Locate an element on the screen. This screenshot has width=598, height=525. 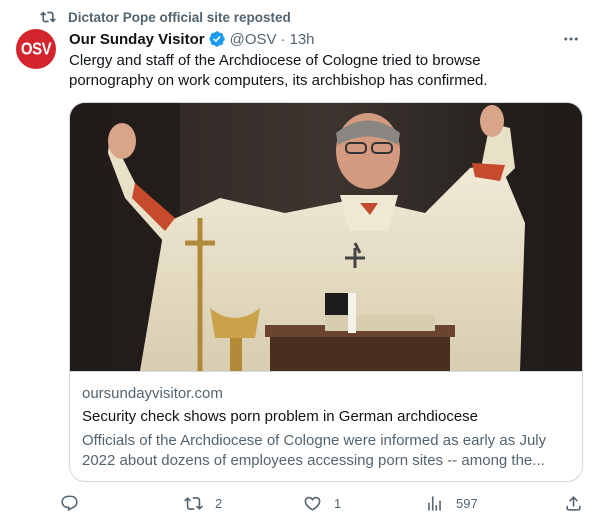
avatar: OSV is located at coordinates (36, 49).